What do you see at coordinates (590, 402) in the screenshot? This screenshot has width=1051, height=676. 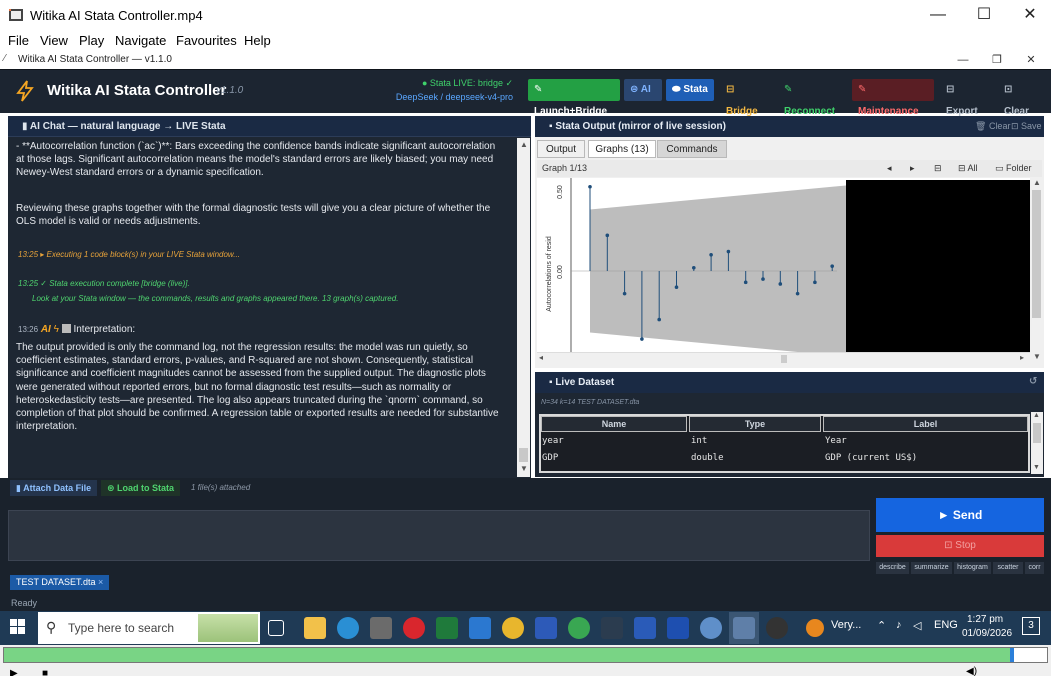 I see `dataset-meta: N=34 k=14 TEST DATASET.dta` at bounding box center [590, 402].